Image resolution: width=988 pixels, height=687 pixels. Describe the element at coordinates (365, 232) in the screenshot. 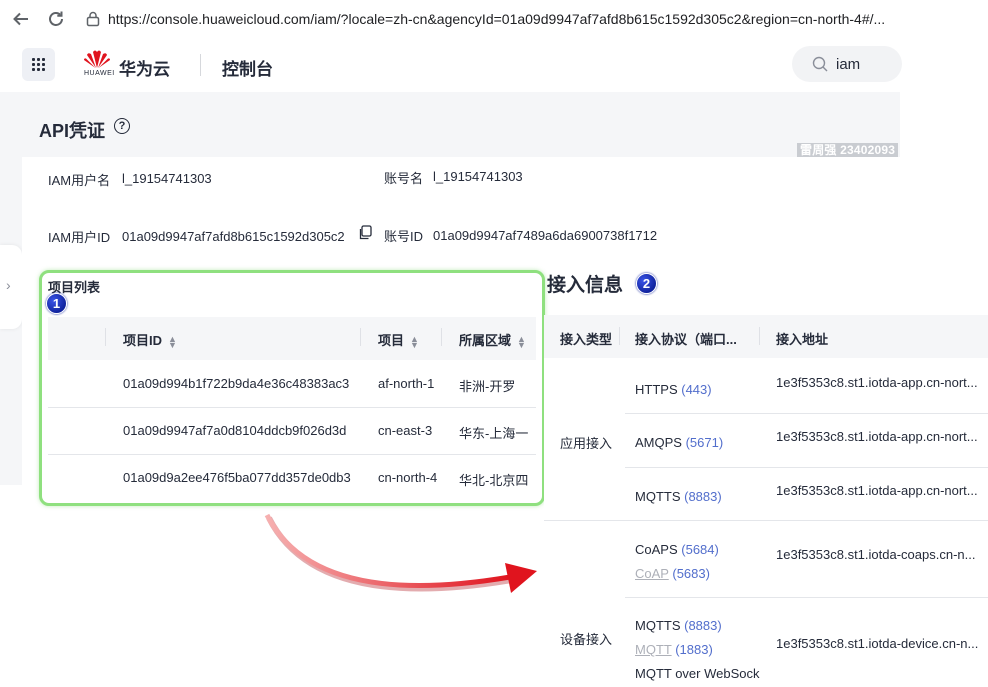

I see `copy-icon` at that location.